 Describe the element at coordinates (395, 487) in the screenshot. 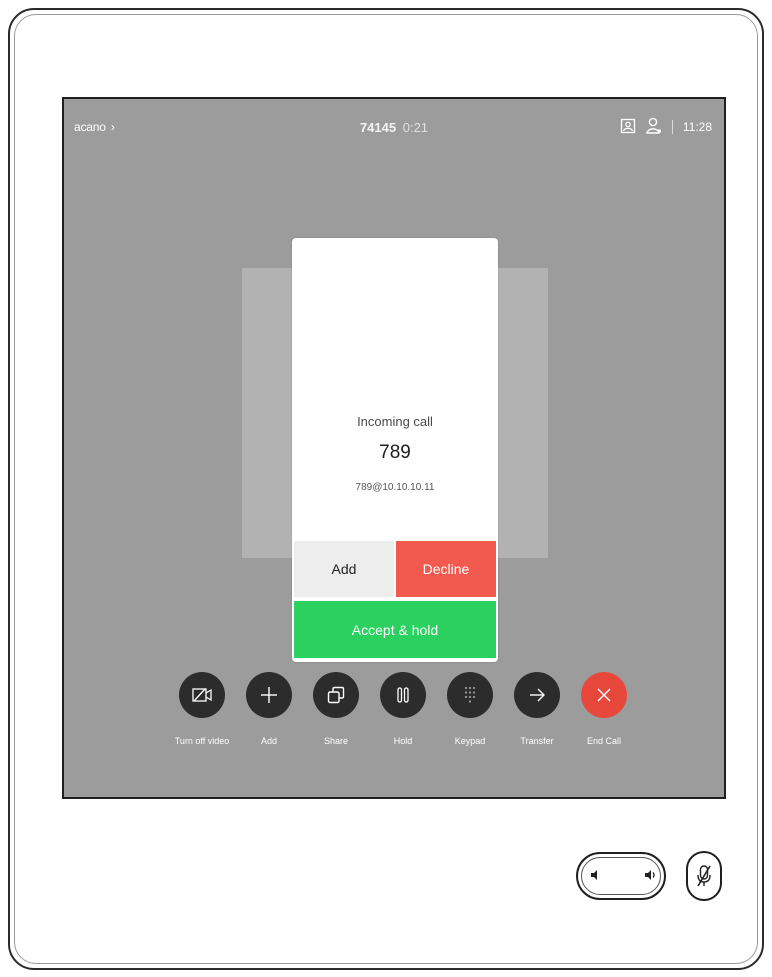

I see `caller-uri: 789@10.10.10.11` at that location.